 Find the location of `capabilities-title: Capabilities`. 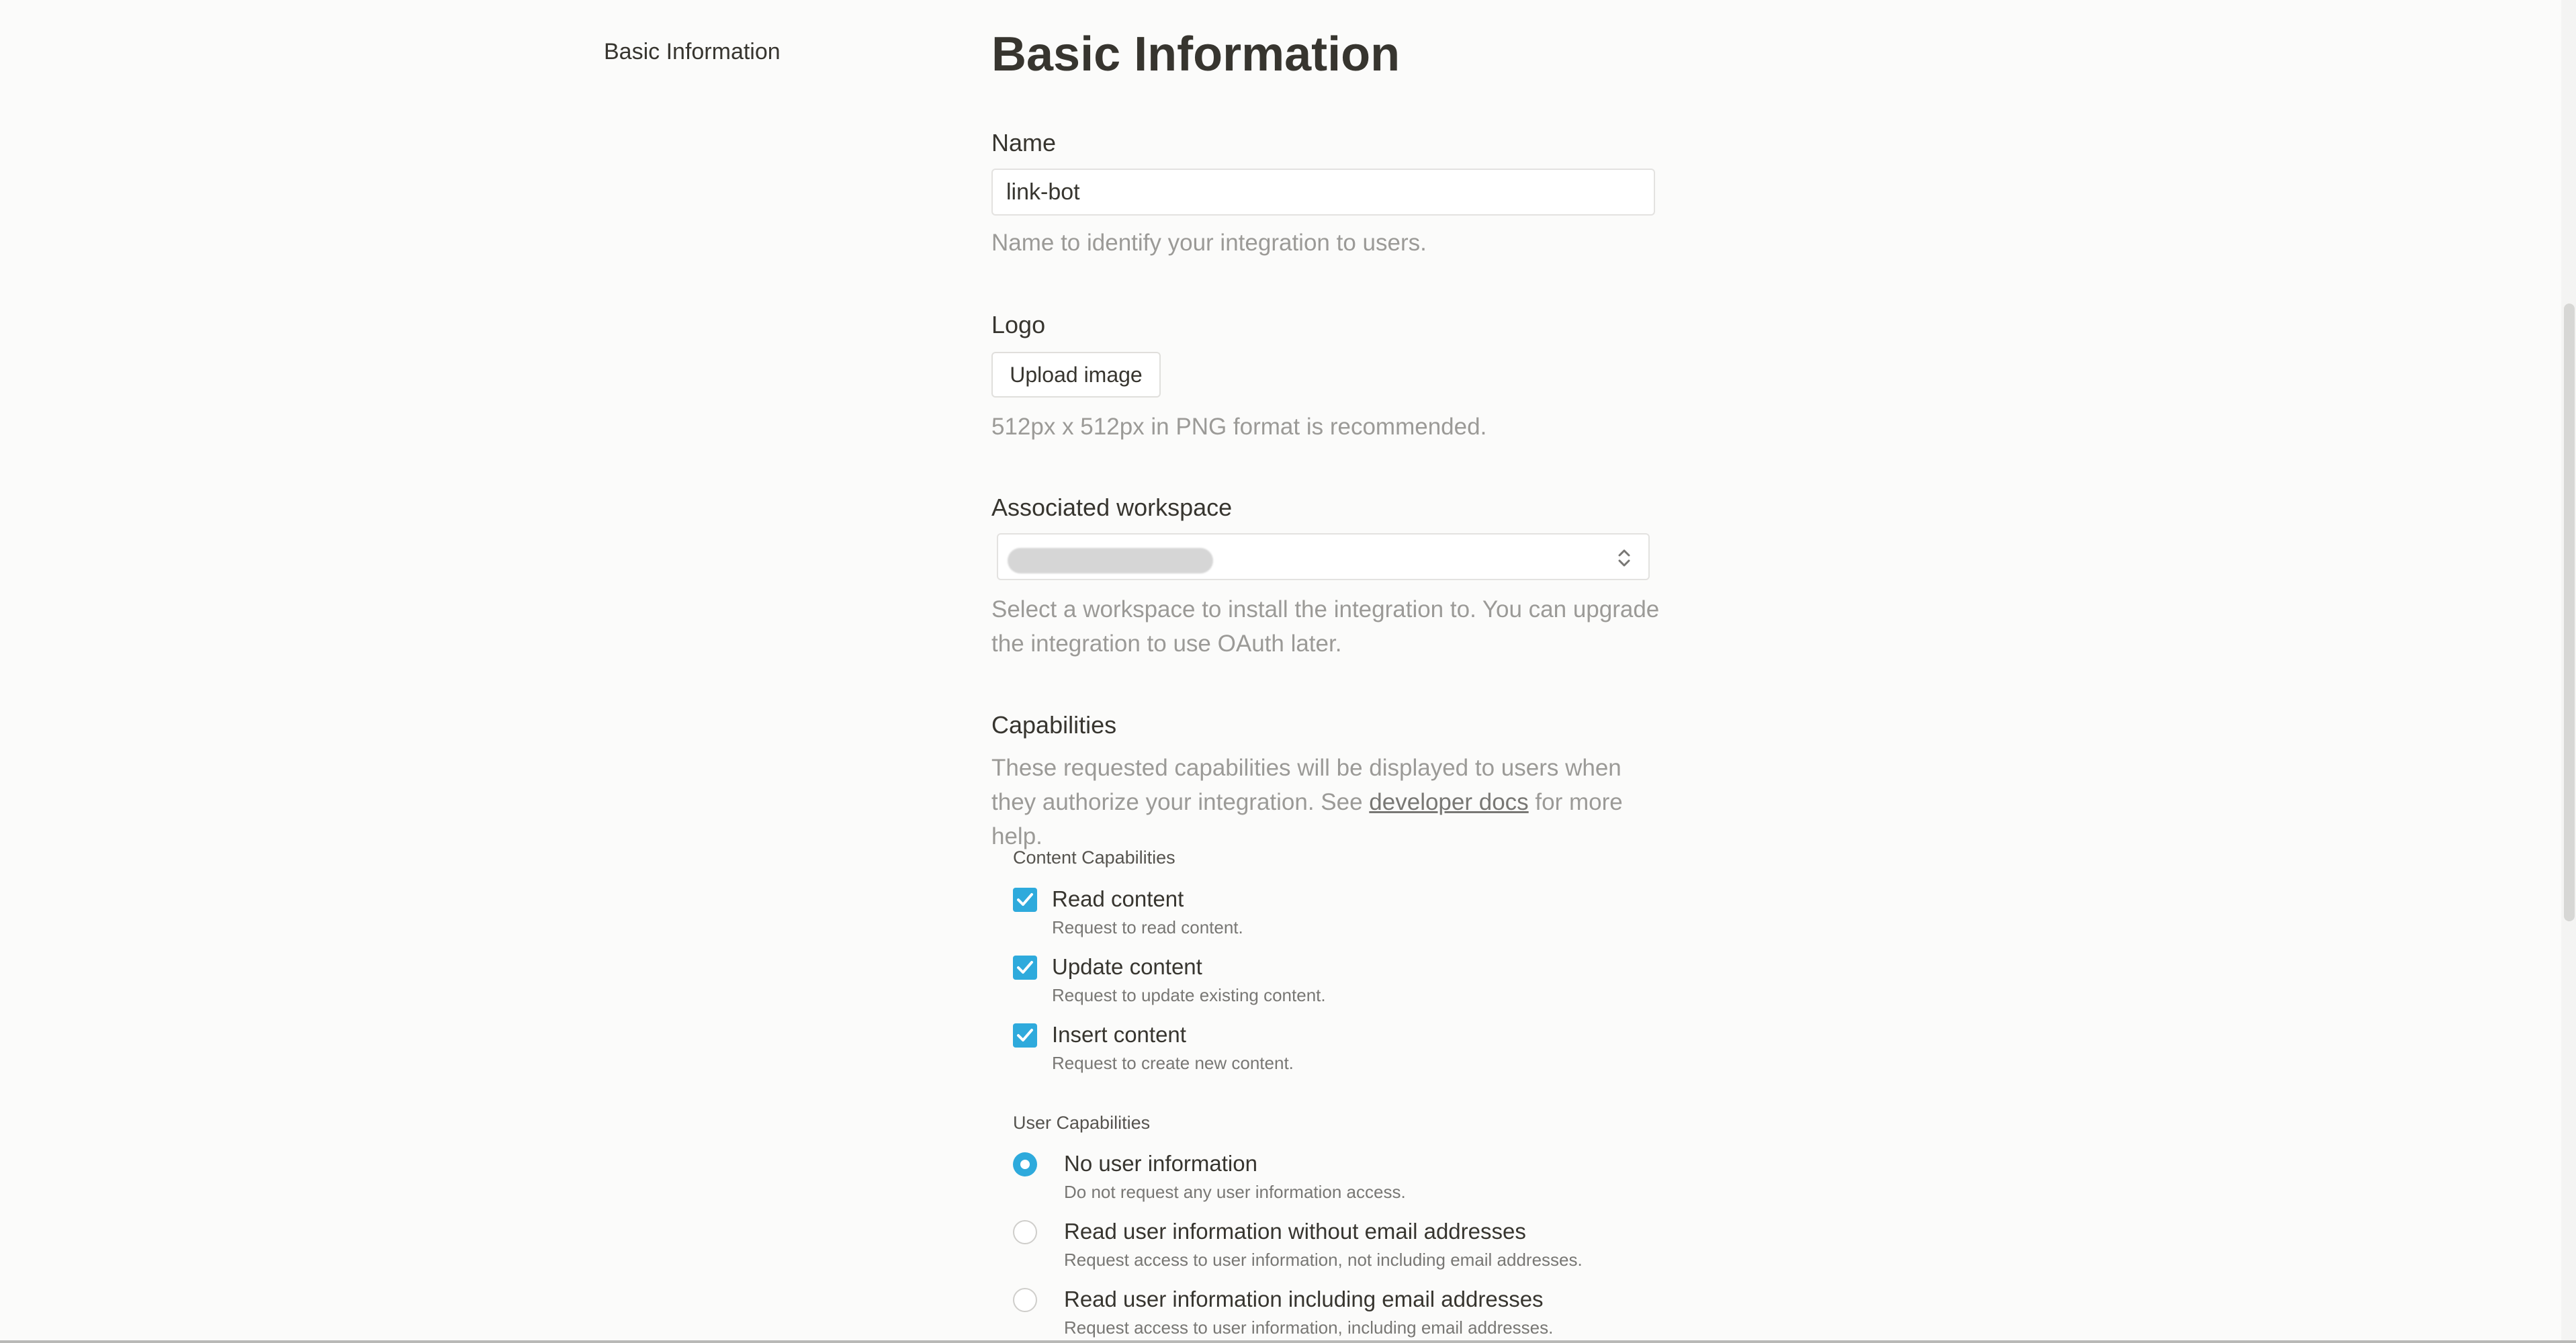

capabilities-title: Capabilities is located at coordinates (1054, 725).